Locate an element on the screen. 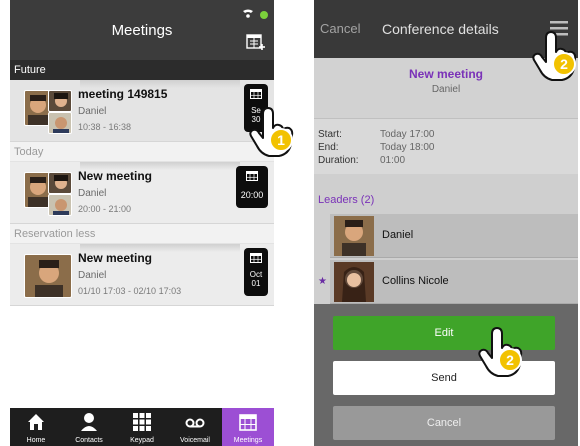 This screenshot has height=446, width=580. meetings-header: Meetings is located at coordinates (142, 30).